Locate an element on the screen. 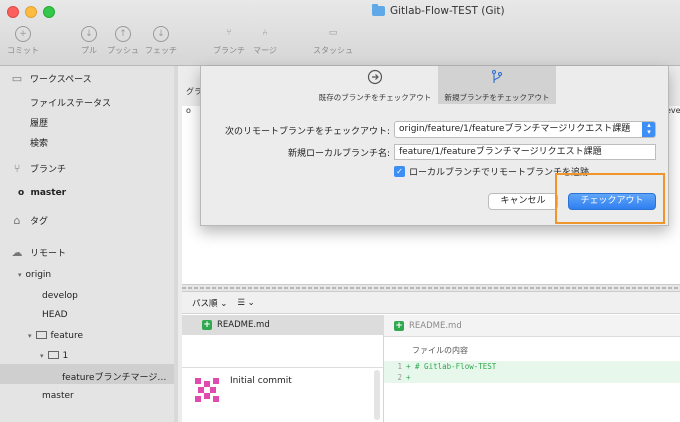 The height and width of the screenshot is (422, 680). sidebar-item-feature-folder: ▾ feature is located at coordinates (55, 336).